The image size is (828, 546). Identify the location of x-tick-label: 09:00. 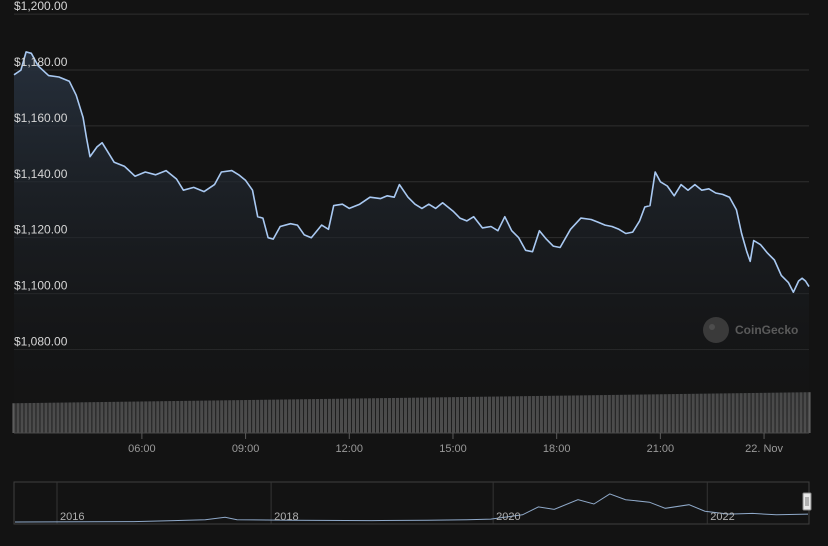
(246, 449).